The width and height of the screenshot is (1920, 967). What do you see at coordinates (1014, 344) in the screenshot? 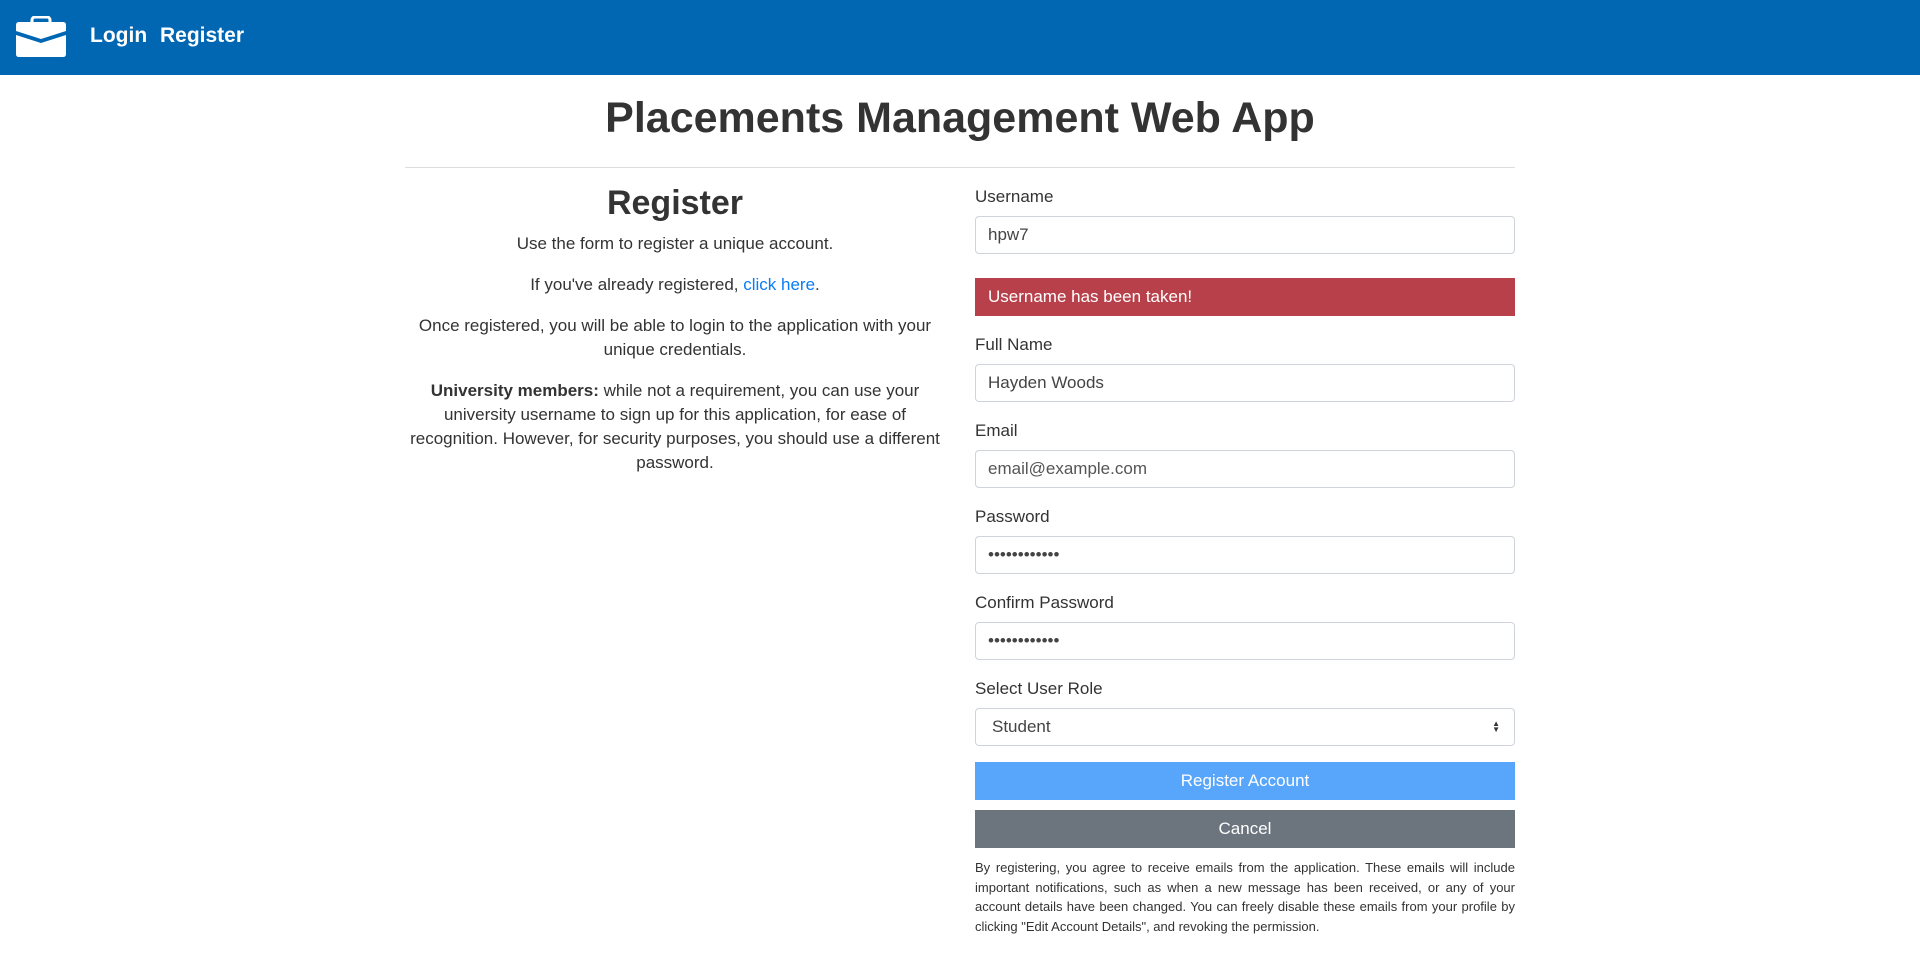
I see `fullname-label: Full Name` at bounding box center [1014, 344].